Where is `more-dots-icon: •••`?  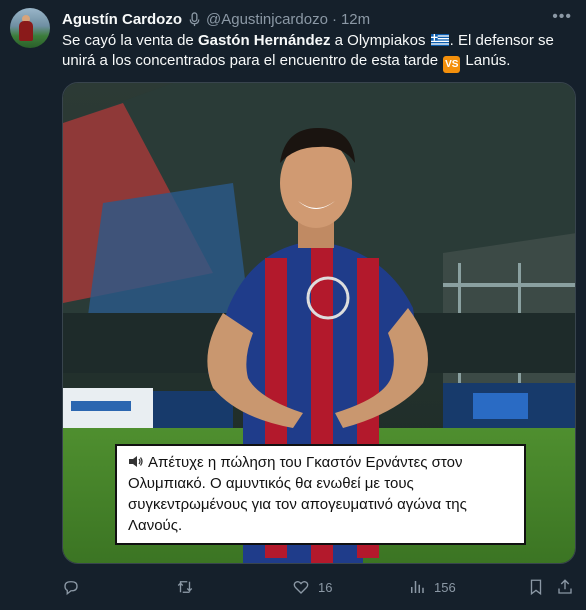 more-dots-icon: ••• is located at coordinates (562, 17).